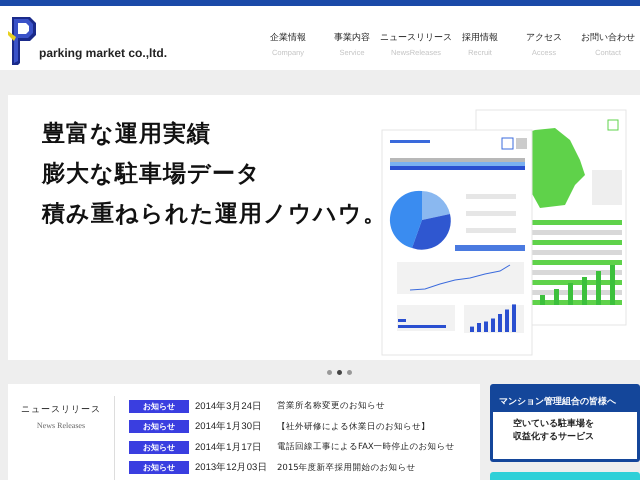 This screenshot has height=480, width=640. I want to click on news-link: 2015年度新卒採用開始のお知らせ, so click(346, 468).